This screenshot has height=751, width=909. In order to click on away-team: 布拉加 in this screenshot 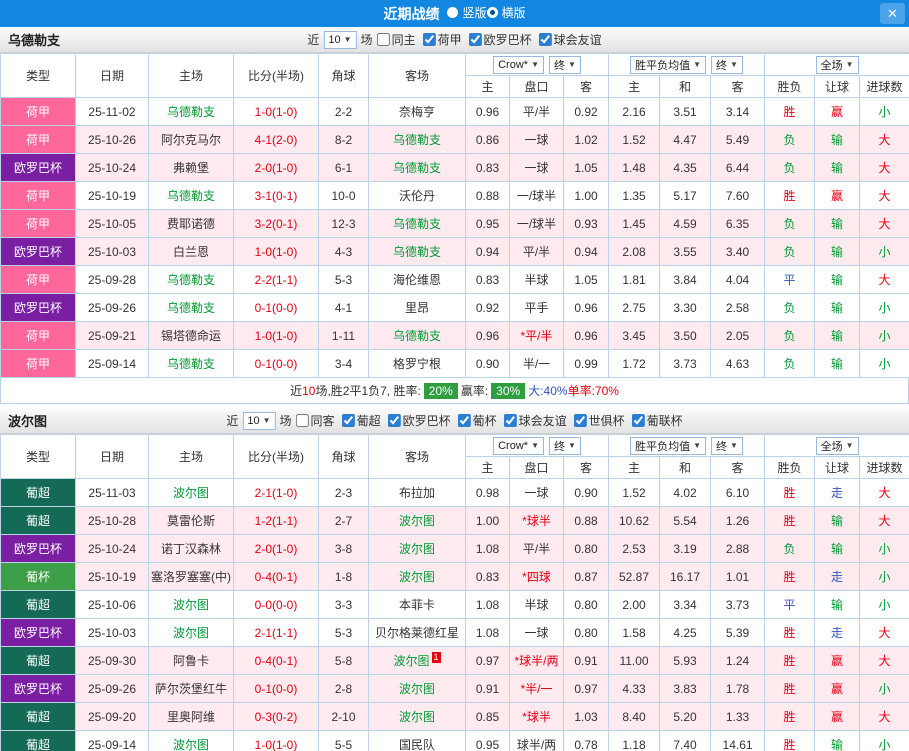, I will do `click(417, 492)`.